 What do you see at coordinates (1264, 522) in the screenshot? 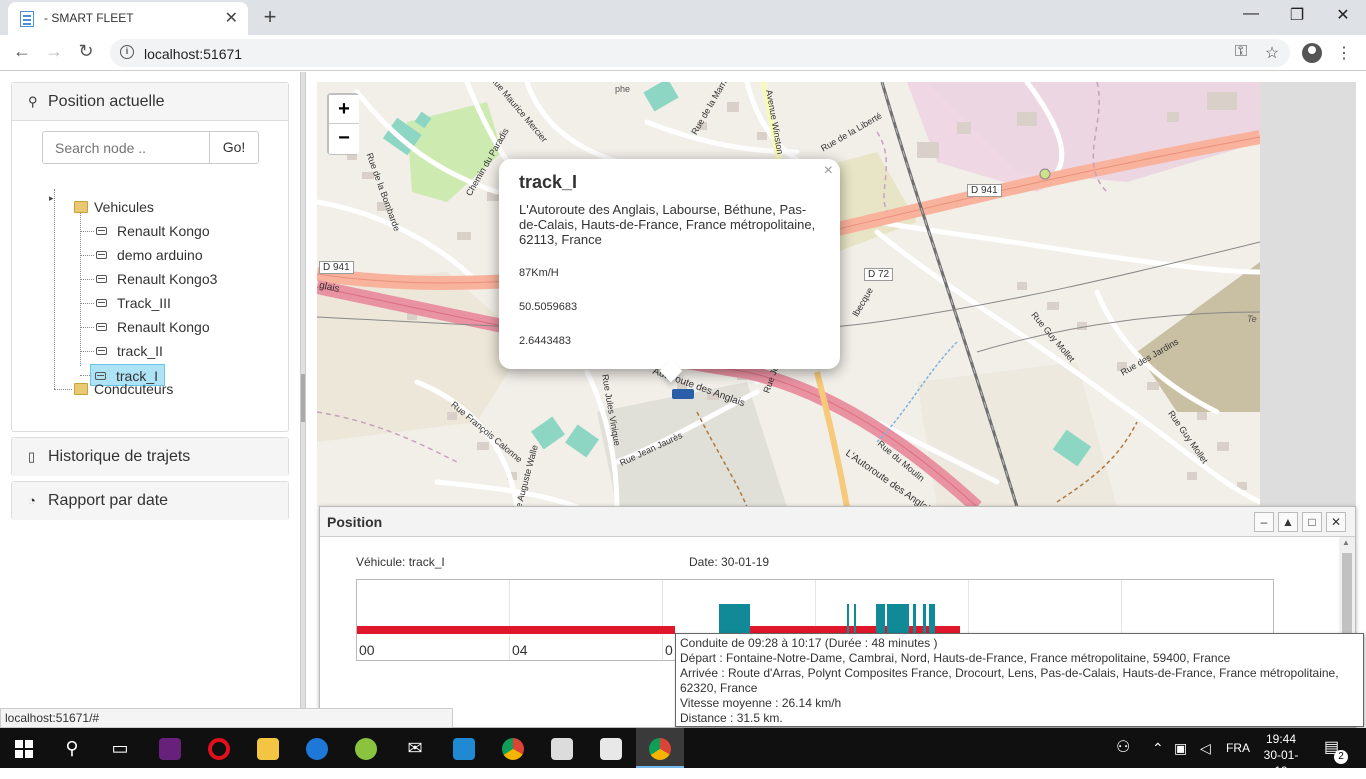
I see `dialog-minimize-button: –` at bounding box center [1264, 522].